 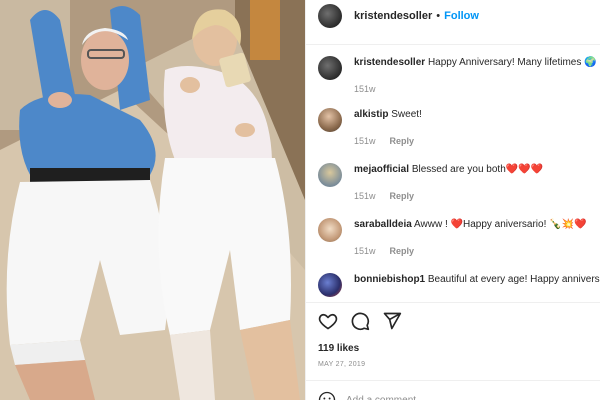 I want to click on header-divider, so click(x=453, y=44).